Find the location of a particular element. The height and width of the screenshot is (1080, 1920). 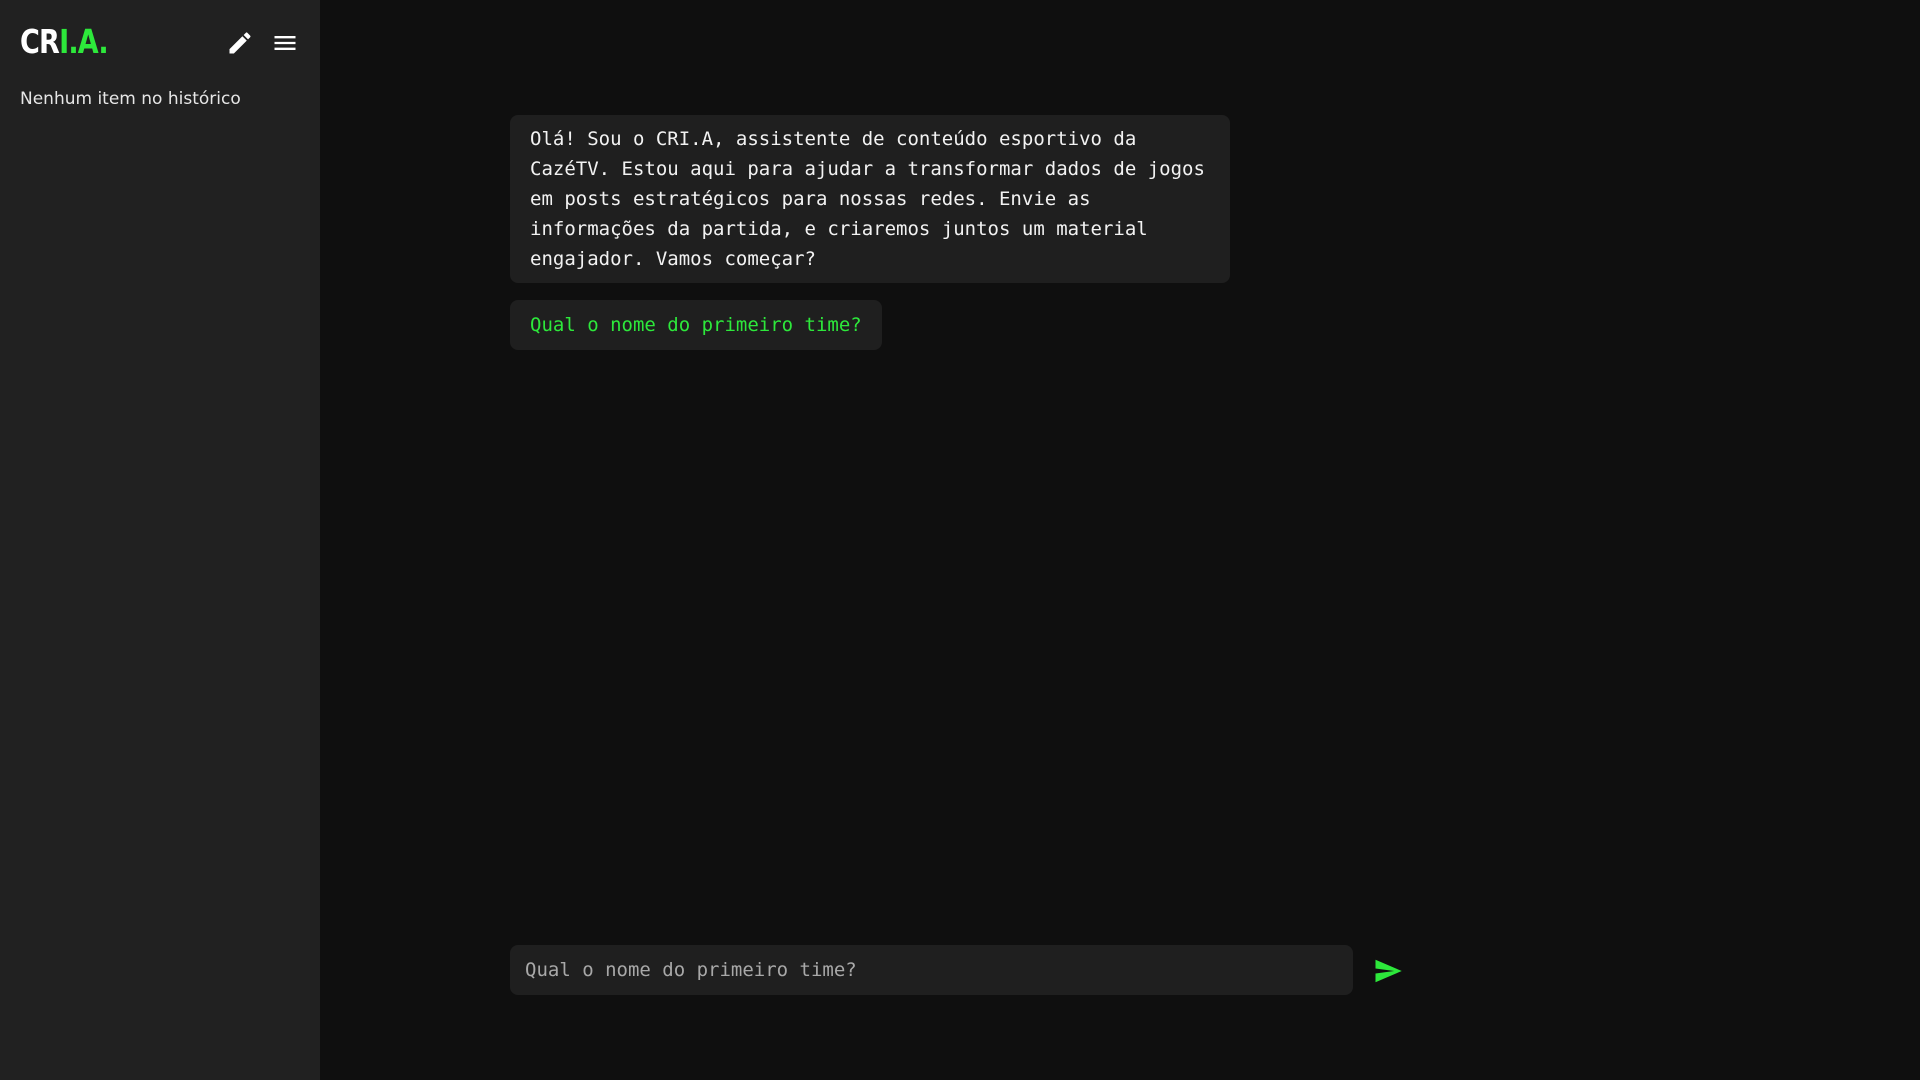

app-logo: CRI.A. is located at coordinates (64, 42).